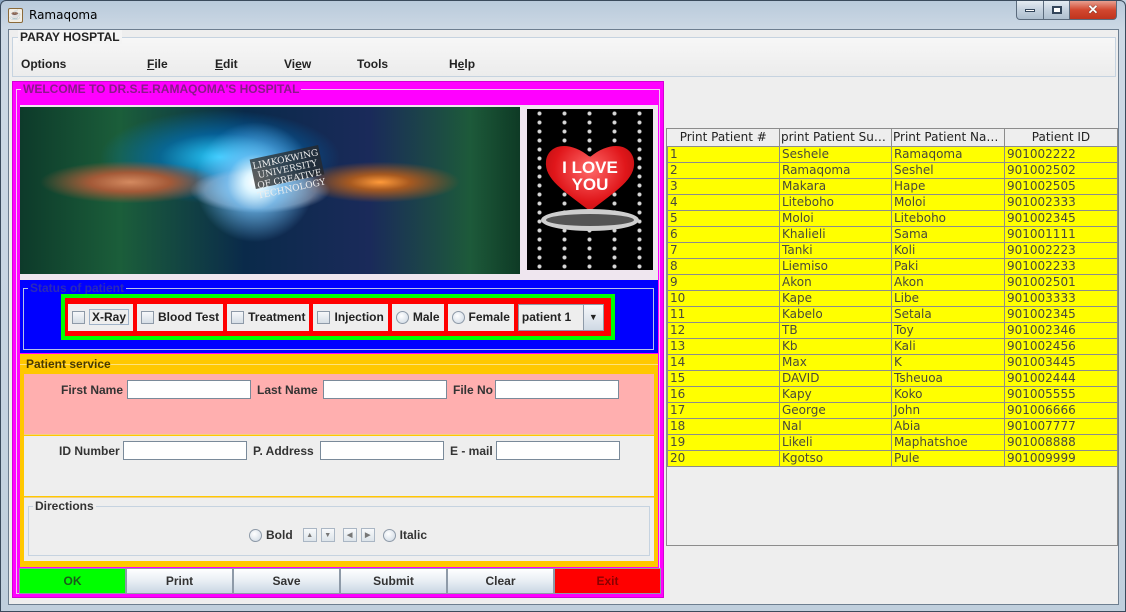 The image size is (1126, 612). Describe the element at coordinates (189, 389) in the screenshot. I see `first-name-input` at that location.